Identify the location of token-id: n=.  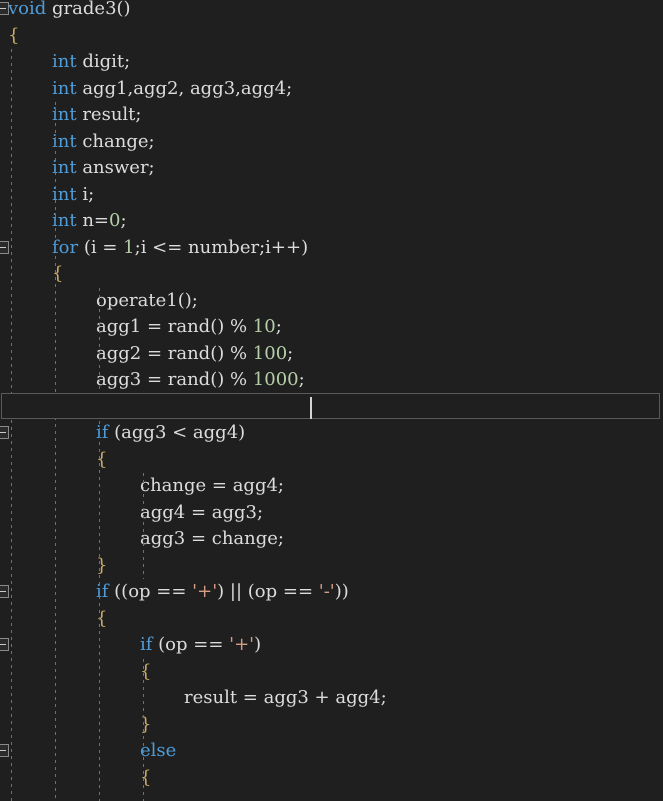
(96, 220).